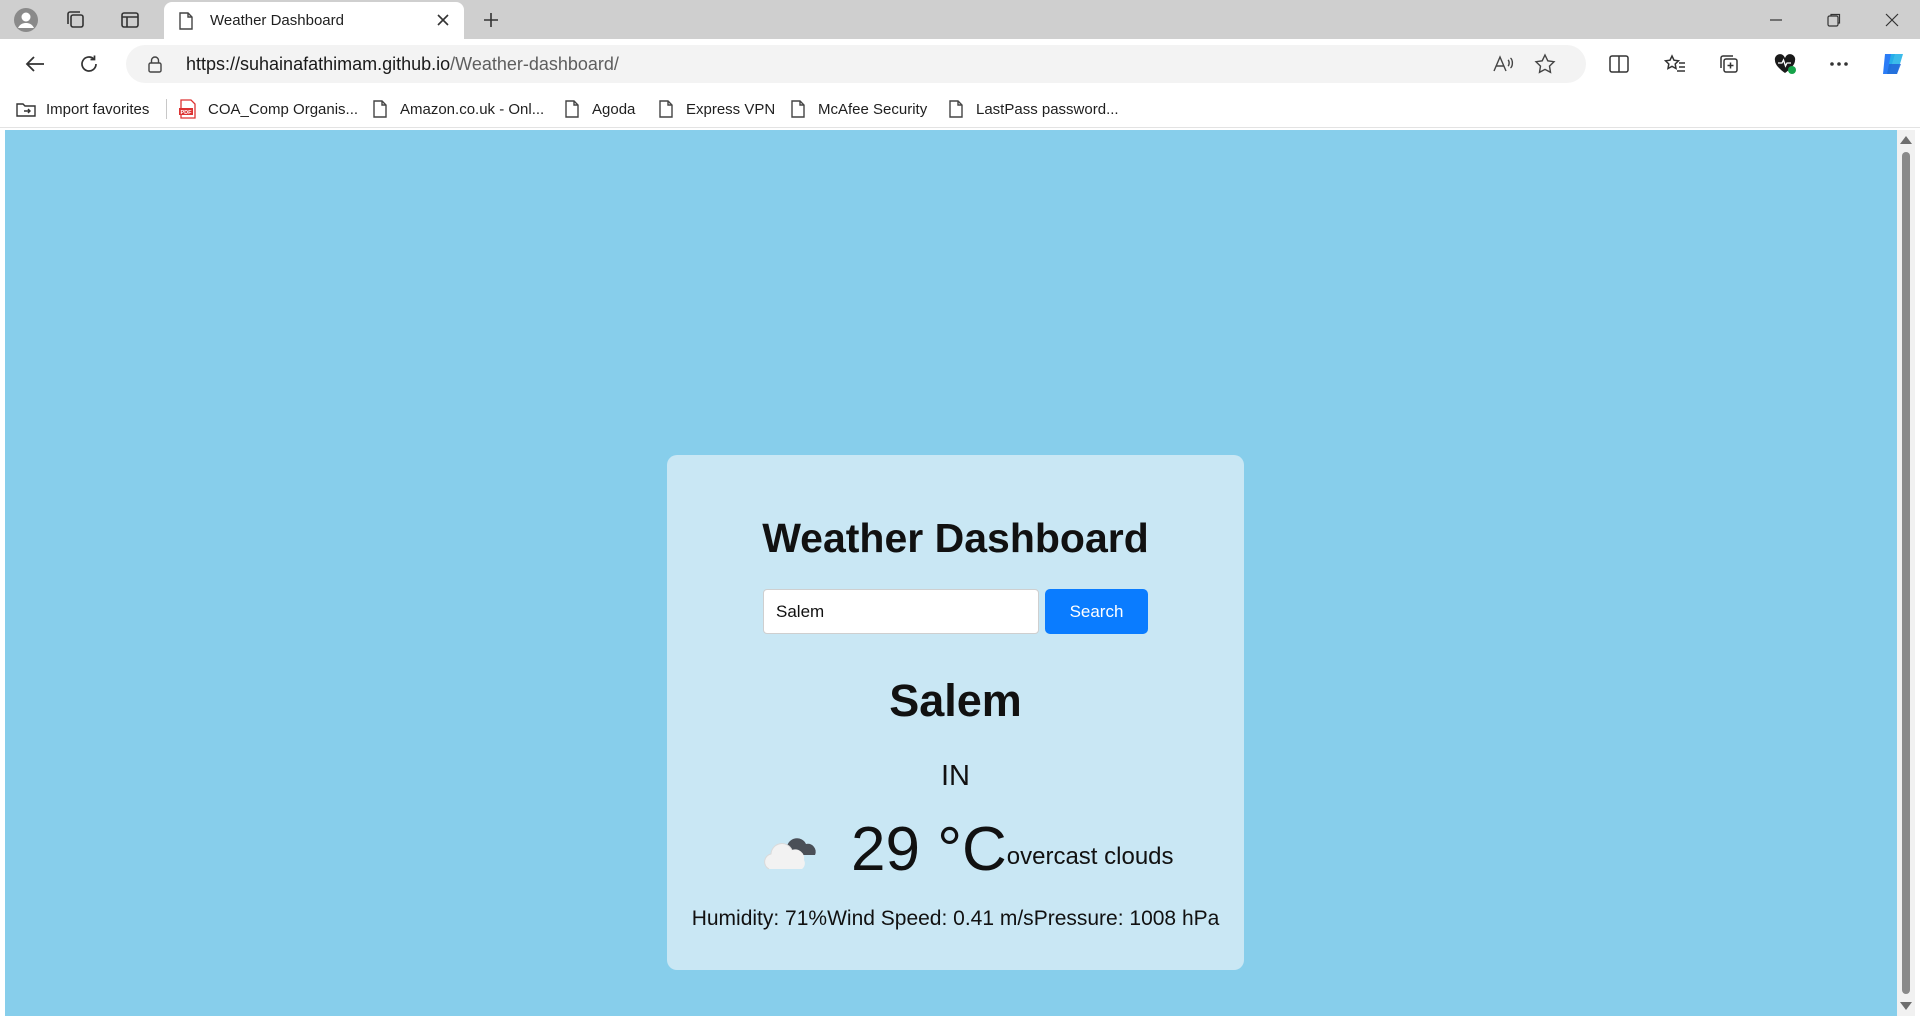  What do you see at coordinates (26, 109) in the screenshot?
I see `import-favorites-icon` at bounding box center [26, 109].